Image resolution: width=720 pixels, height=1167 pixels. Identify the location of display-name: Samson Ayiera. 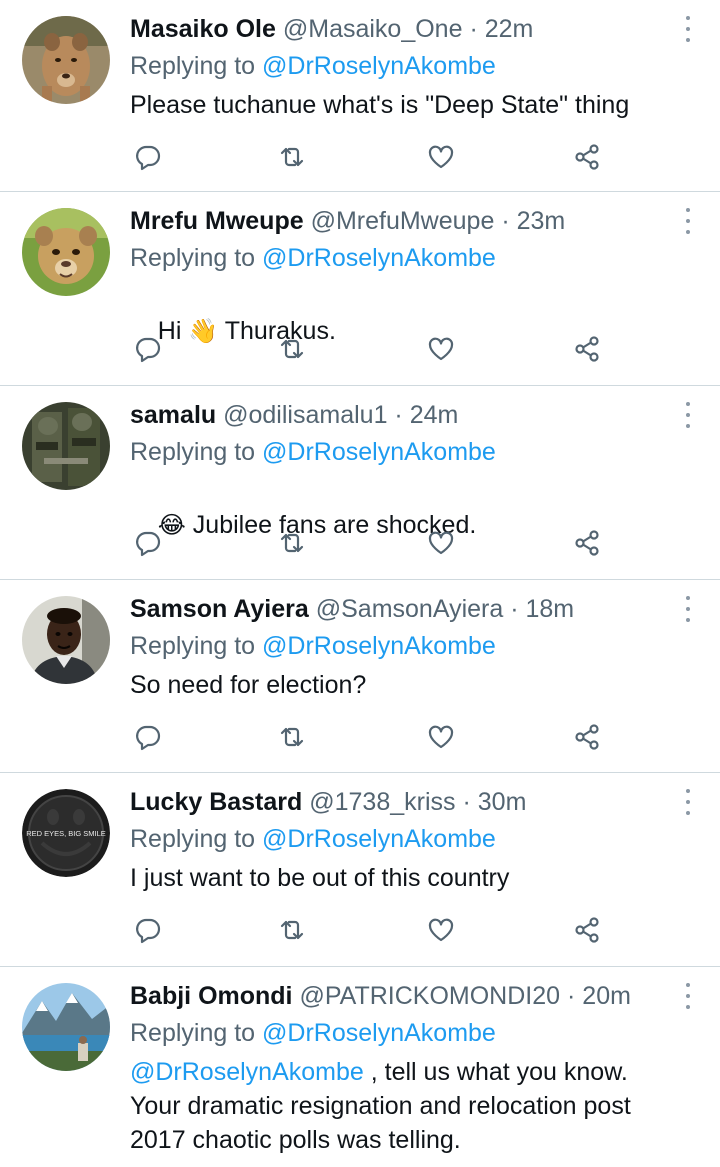
(219, 609).